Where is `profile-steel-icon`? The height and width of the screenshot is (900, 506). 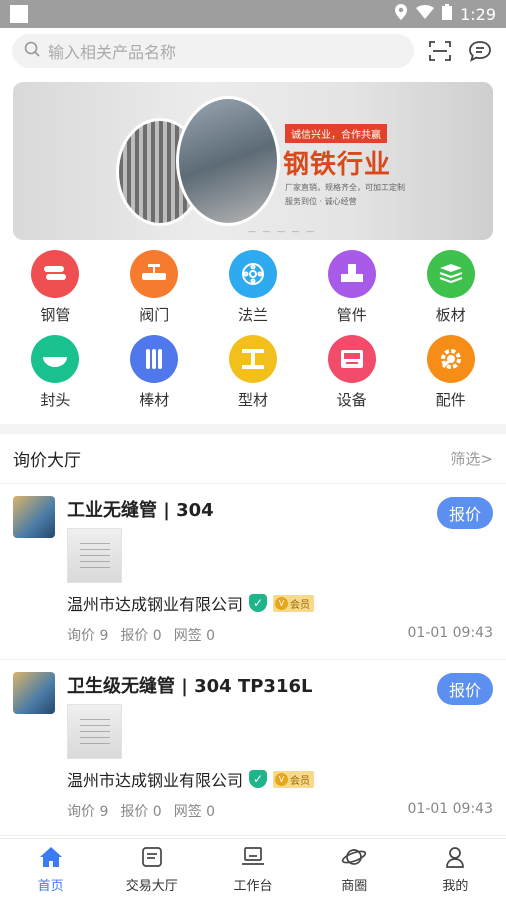
profile-steel-icon is located at coordinates (252, 359).